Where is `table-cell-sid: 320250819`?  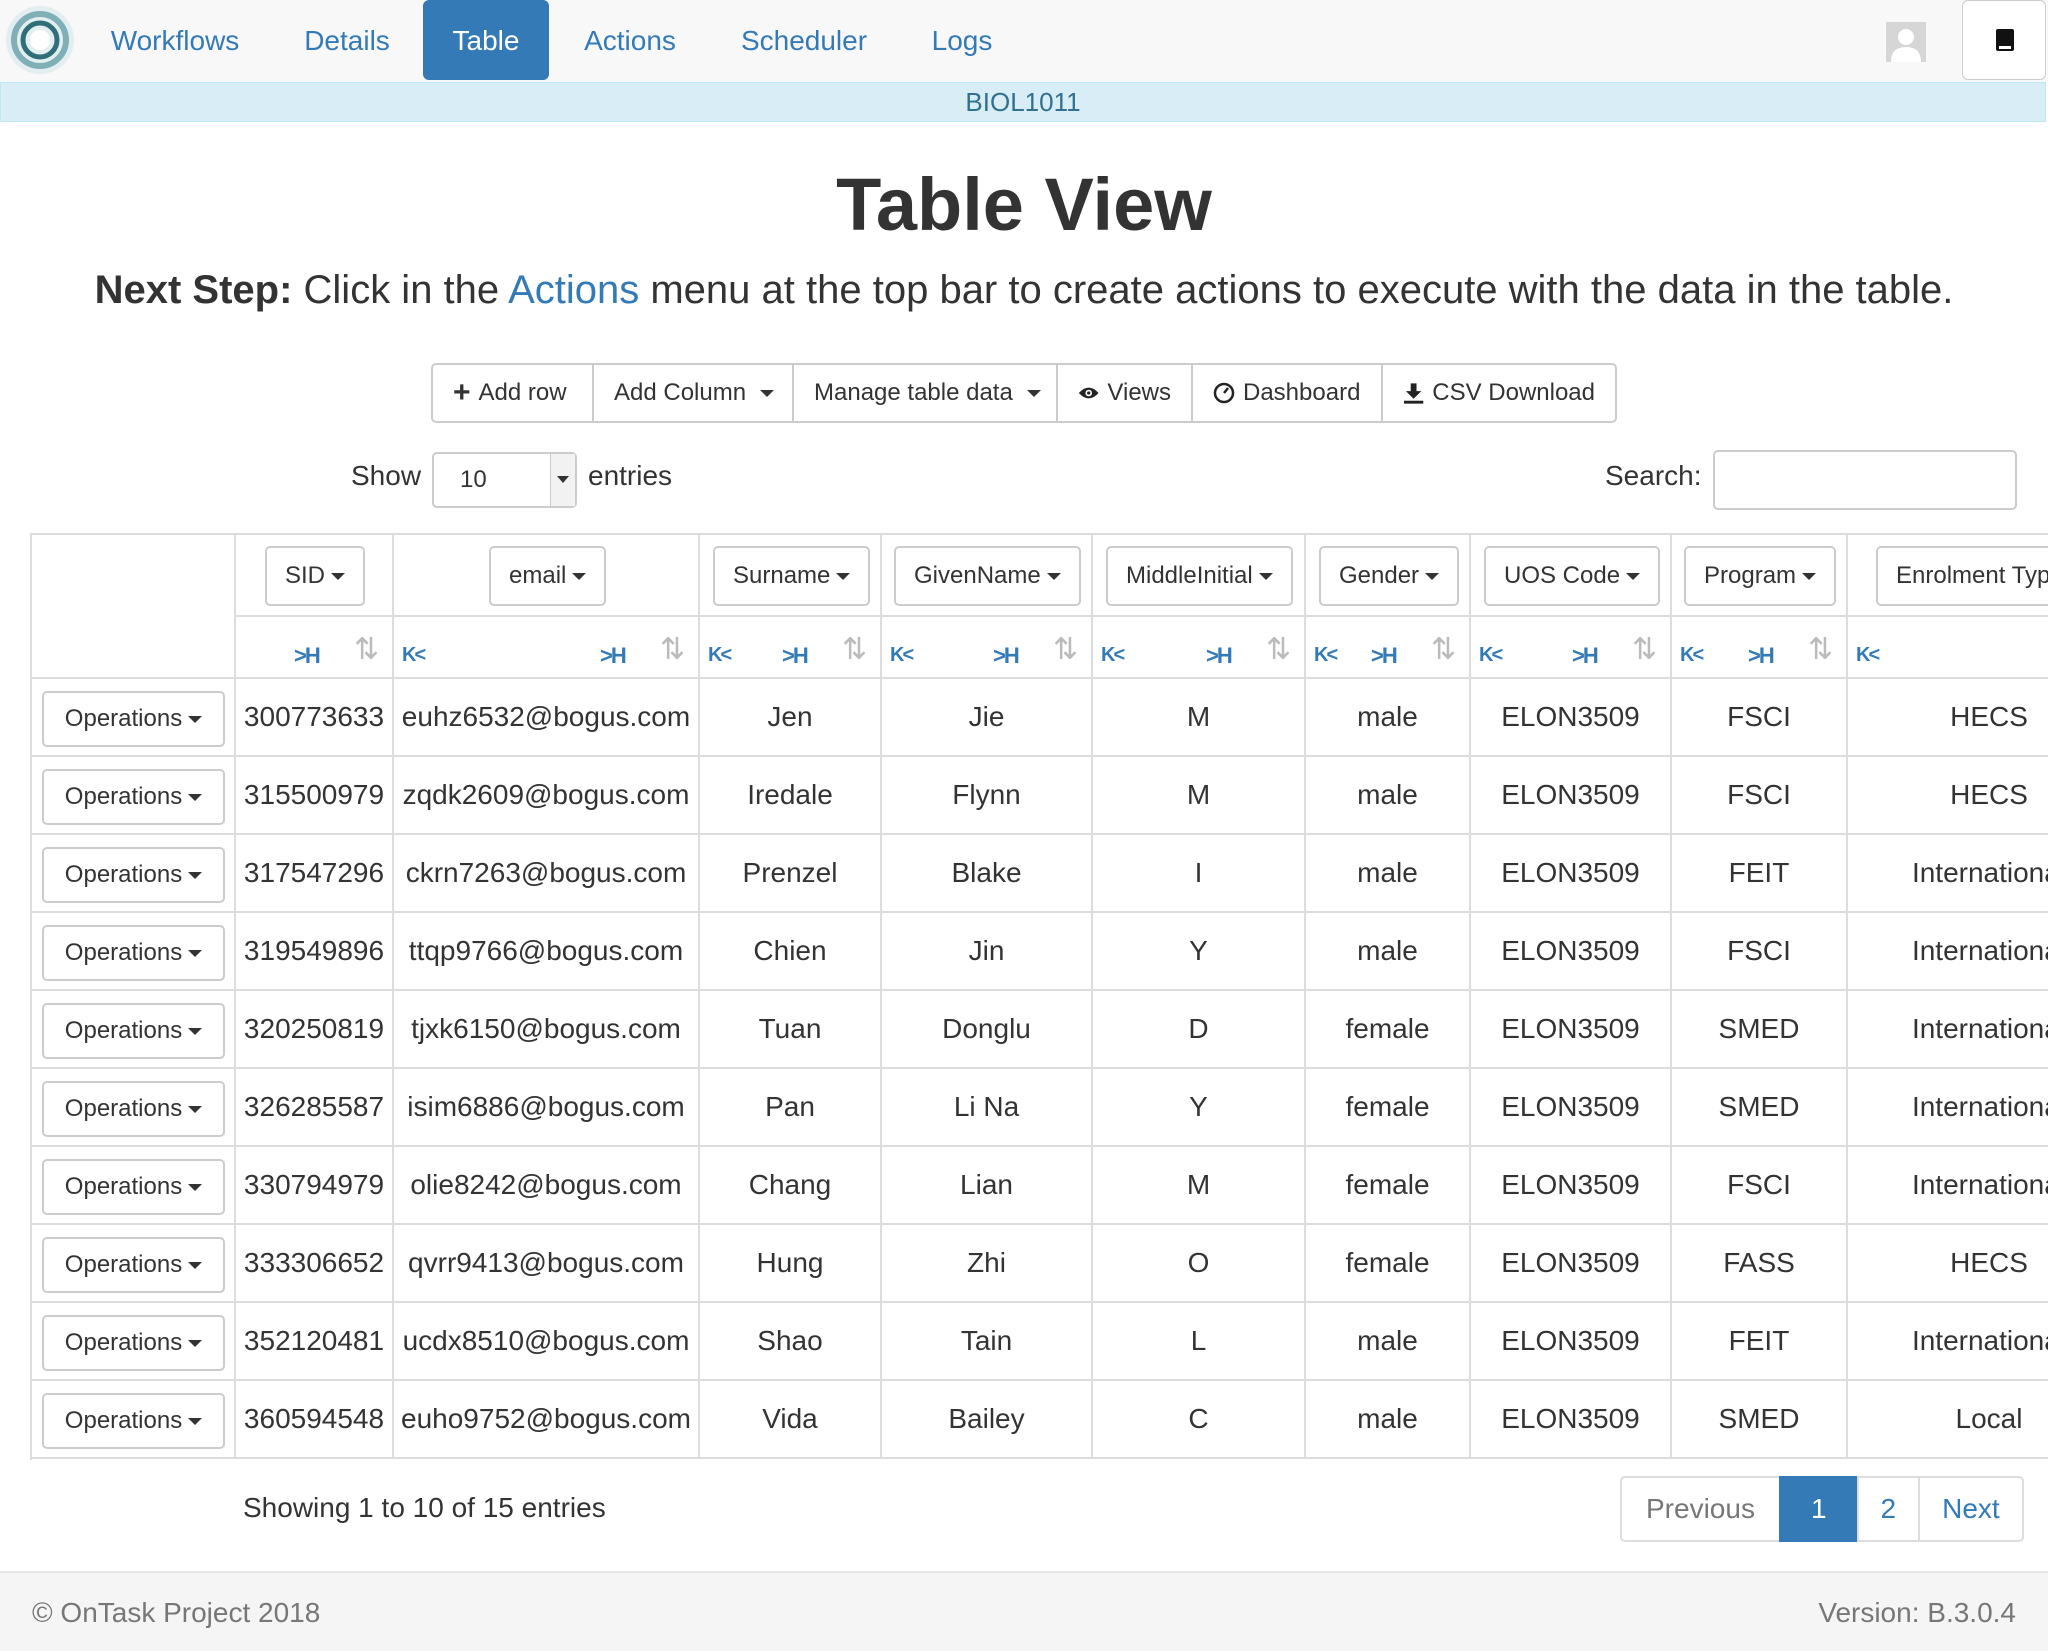 table-cell-sid: 320250819 is located at coordinates (315, 1028).